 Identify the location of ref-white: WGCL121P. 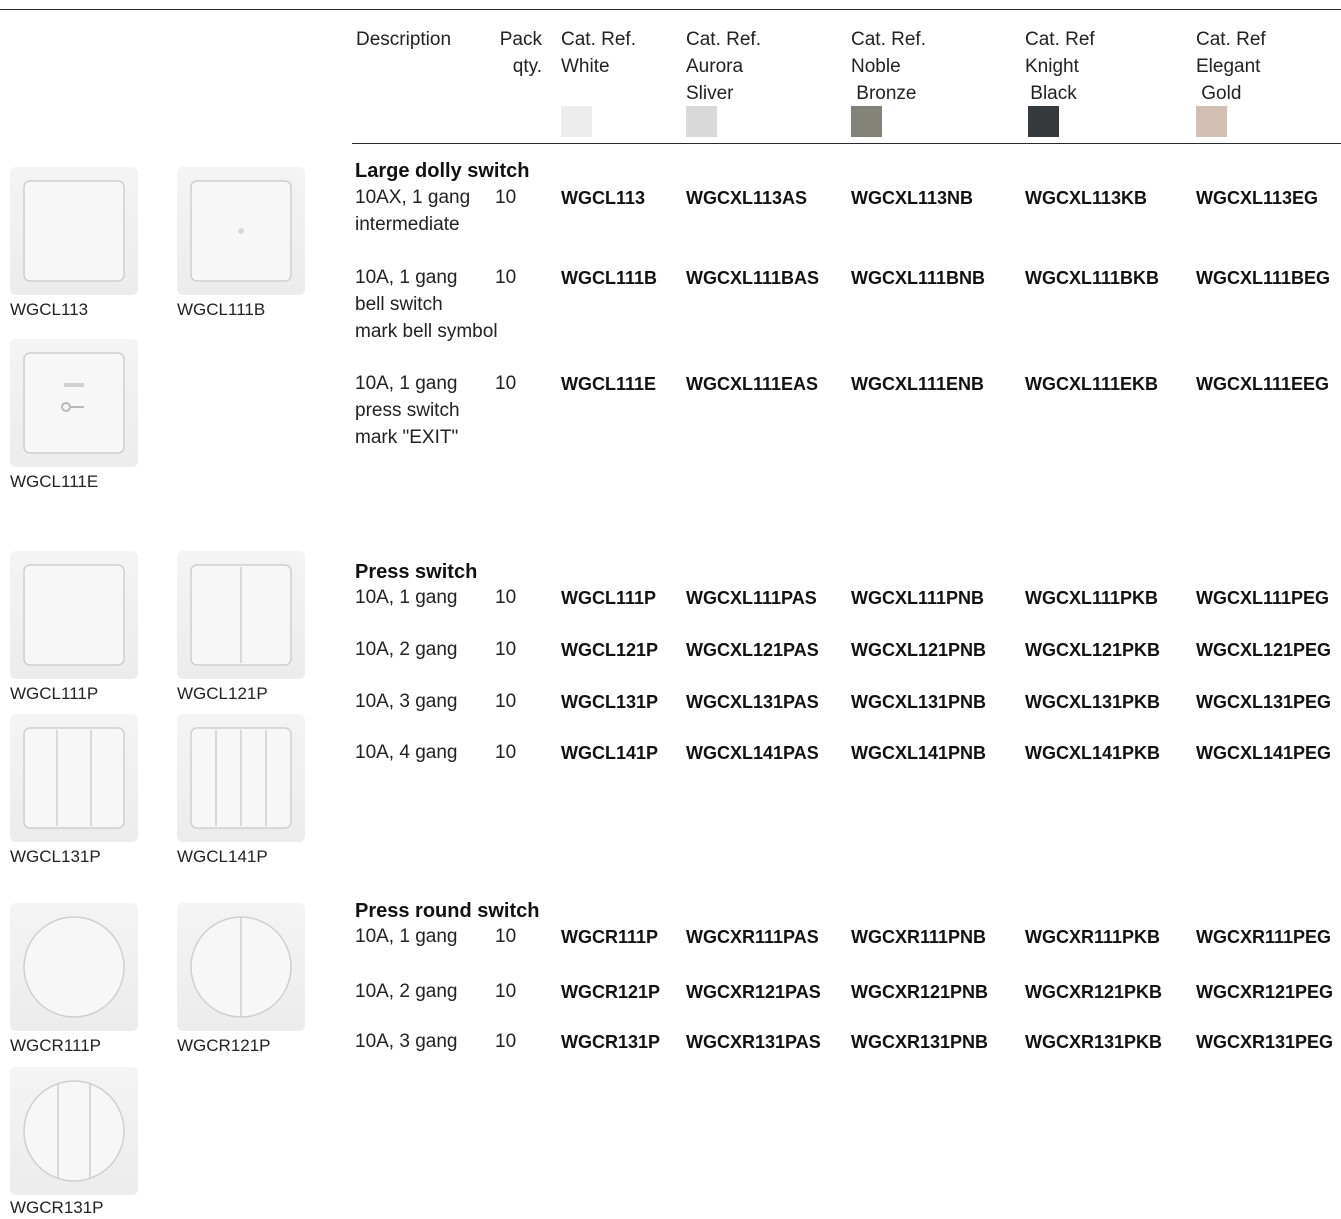
(610, 650).